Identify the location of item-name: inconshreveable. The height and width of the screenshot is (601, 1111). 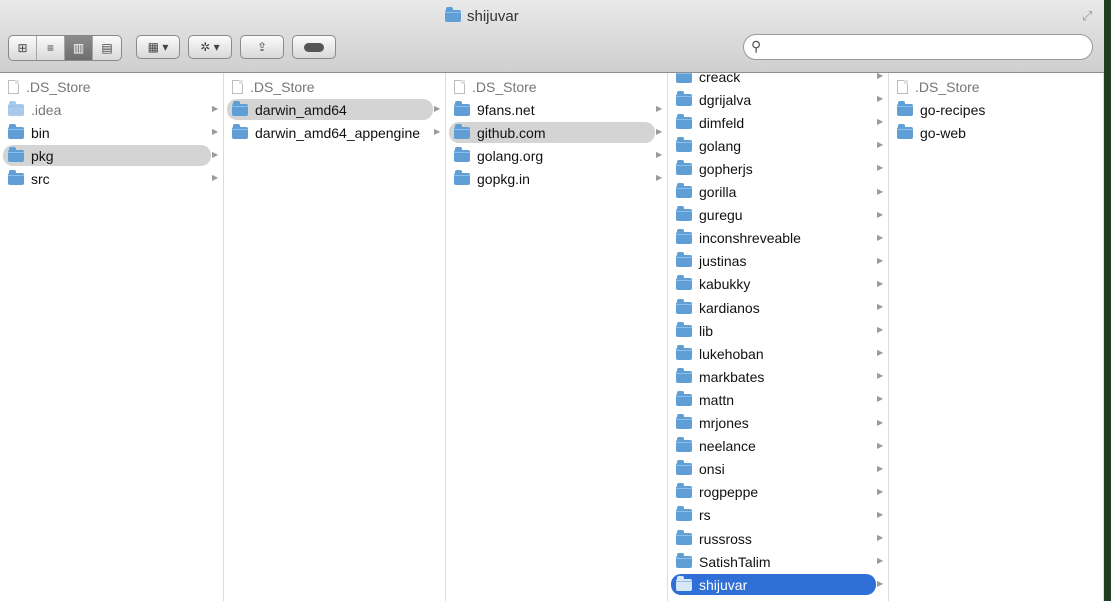
(750, 238).